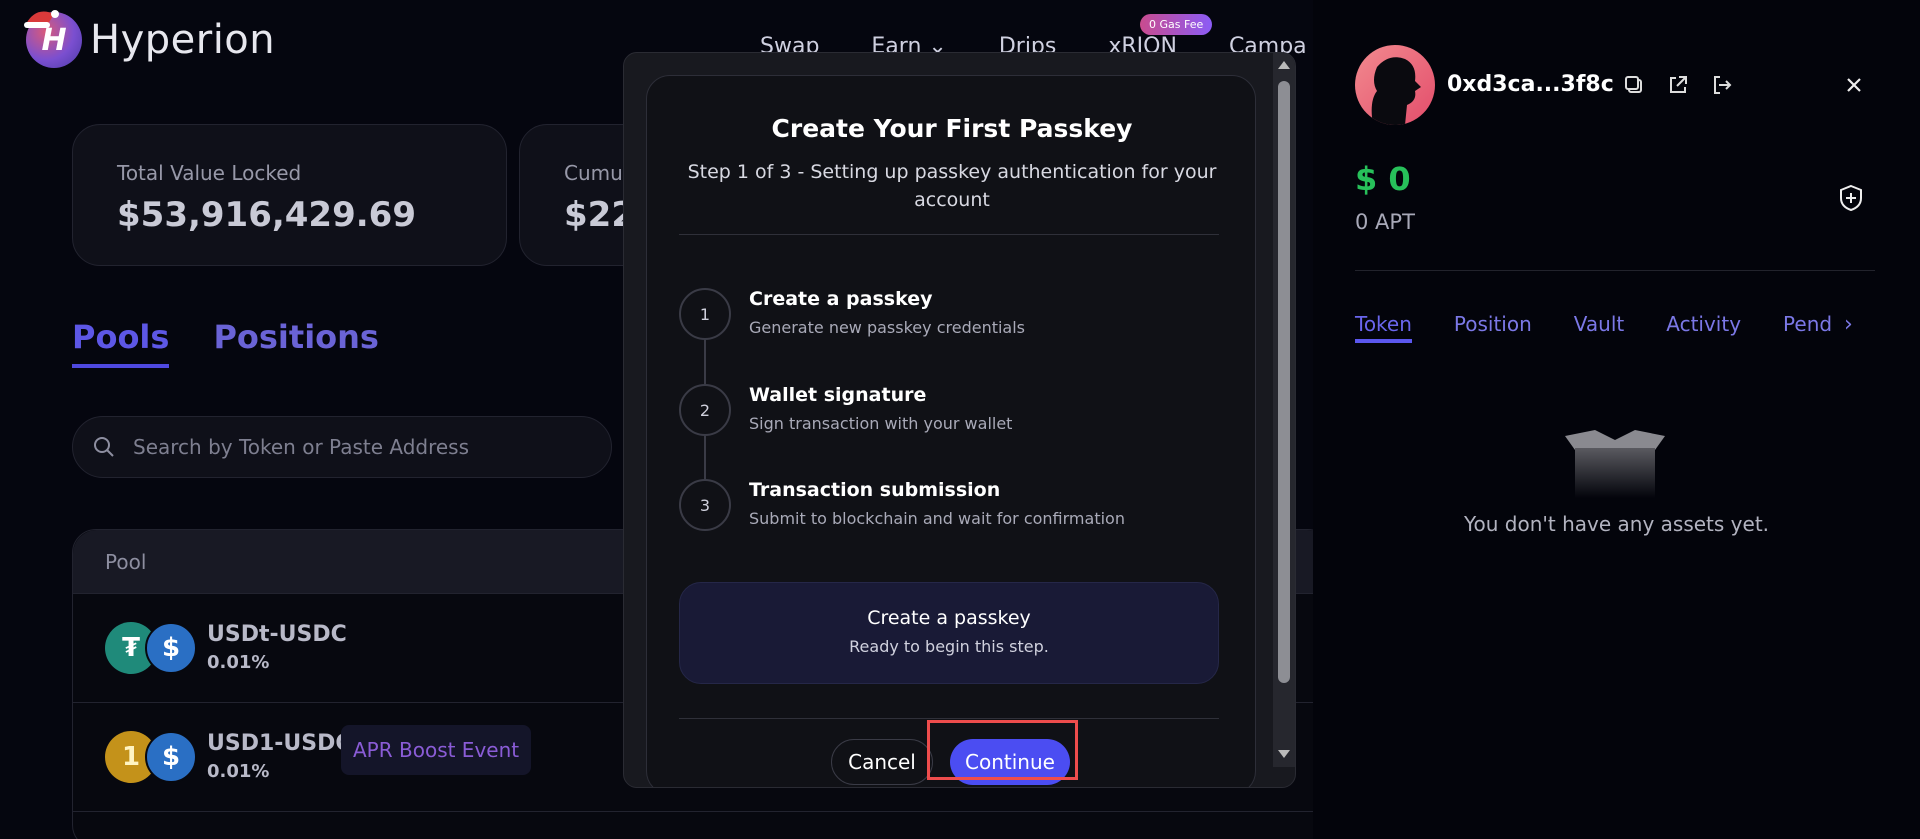 The image size is (1920, 839). What do you see at coordinates (1722, 85) in the screenshot?
I see `logout-icon` at bounding box center [1722, 85].